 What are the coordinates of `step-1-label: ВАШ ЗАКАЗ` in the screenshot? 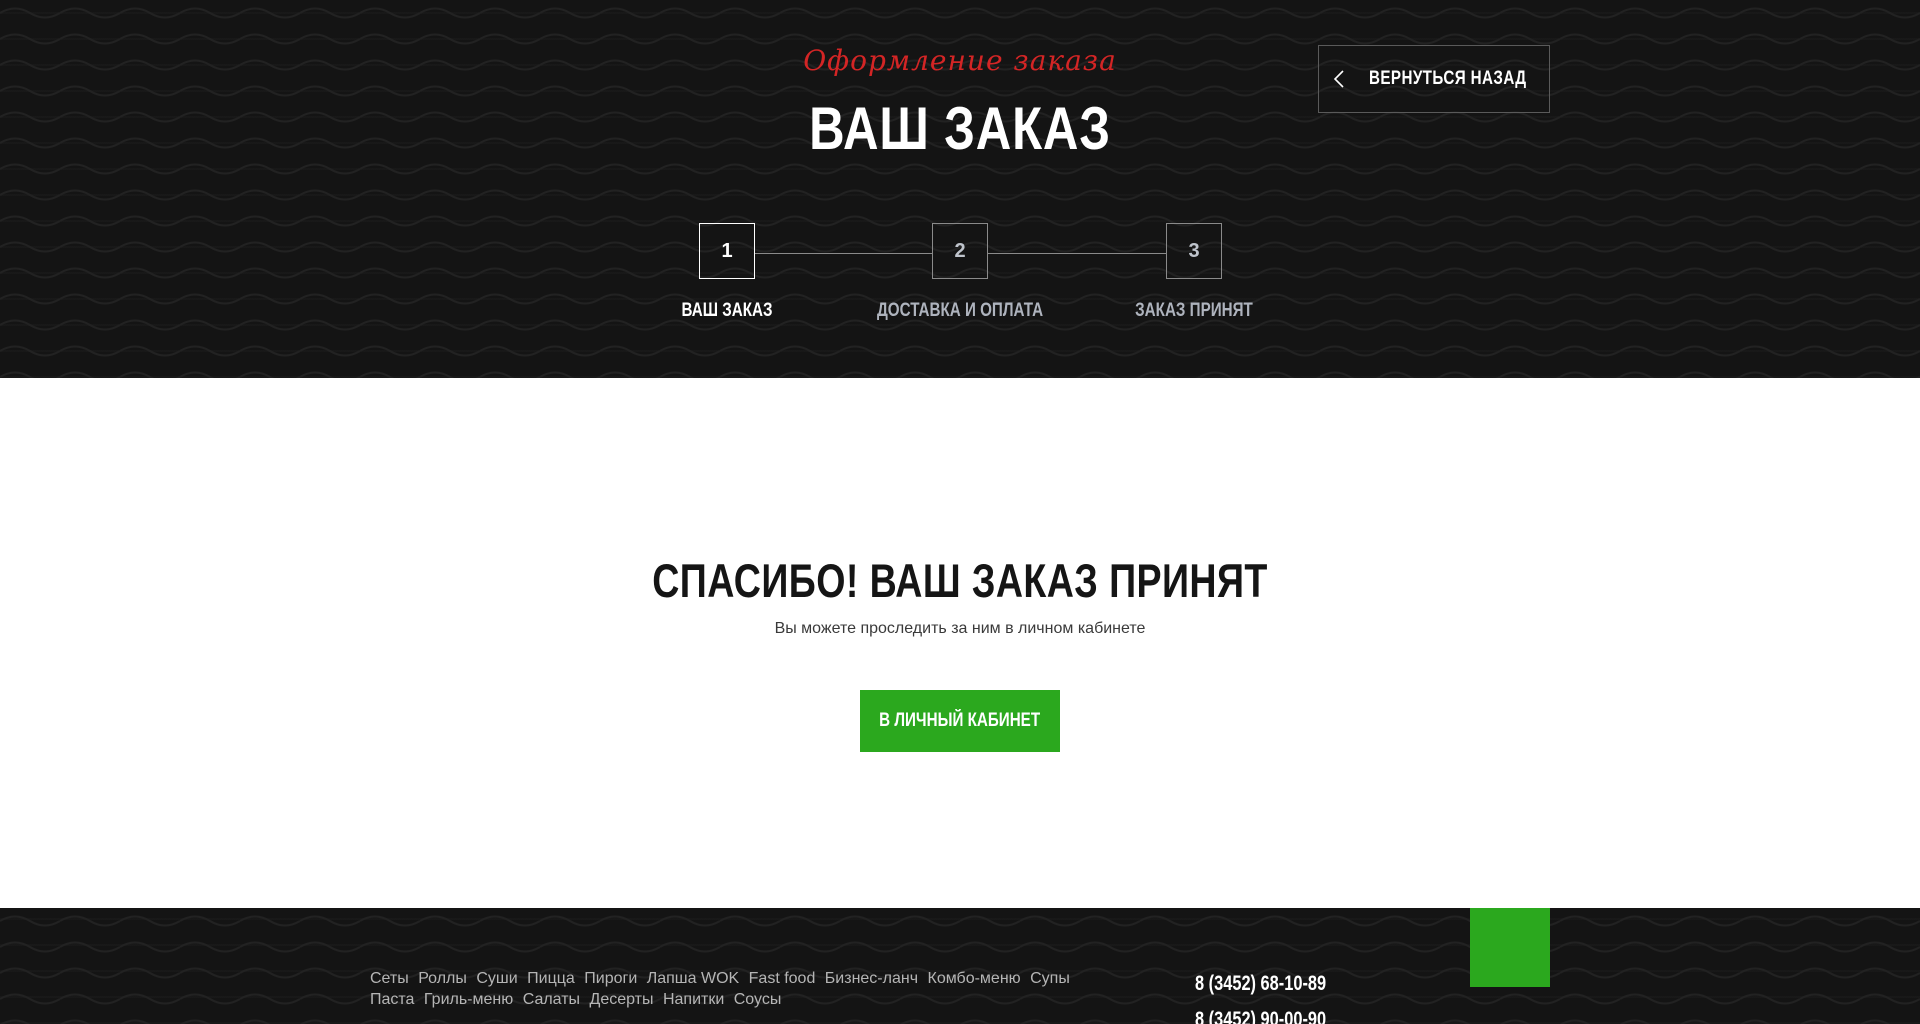 It's located at (727, 310).